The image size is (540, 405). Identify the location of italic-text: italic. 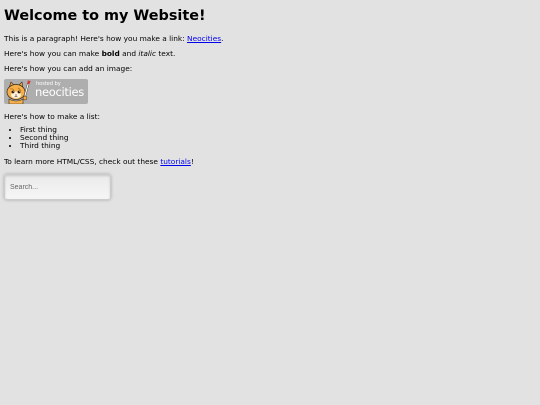
(147, 53).